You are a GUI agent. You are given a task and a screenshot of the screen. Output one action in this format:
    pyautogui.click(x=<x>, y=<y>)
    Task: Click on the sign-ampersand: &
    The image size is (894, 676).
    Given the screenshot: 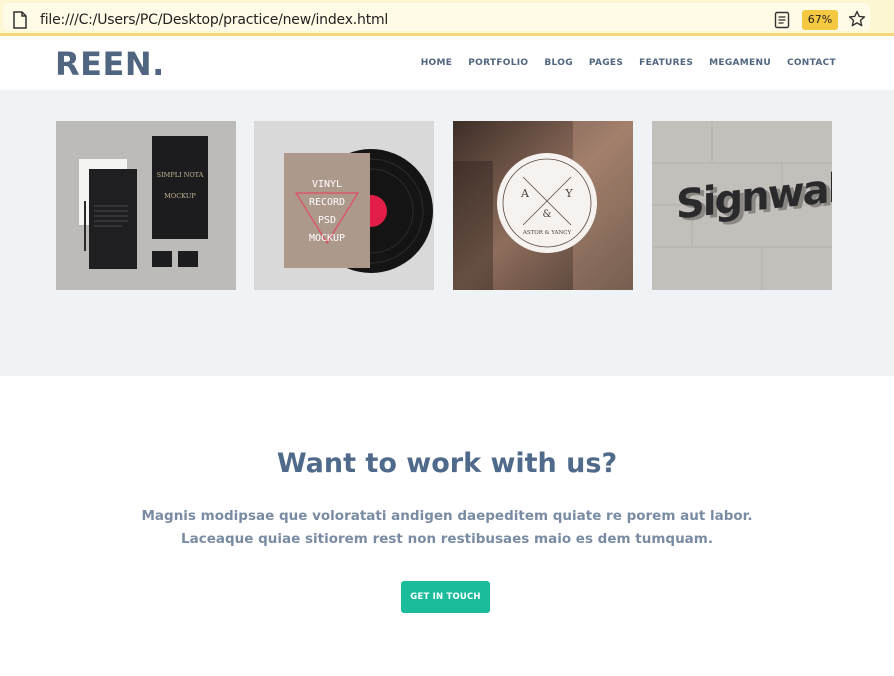 What is the action you would take?
    pyautogui.click(x=547, y=214)
    